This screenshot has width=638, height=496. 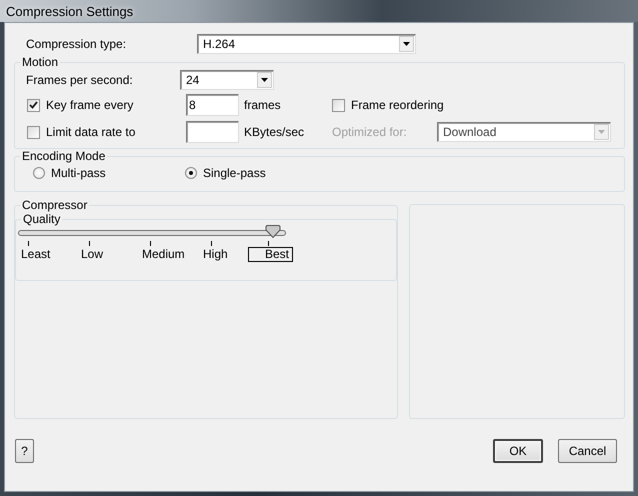 What do you see at coordinates (40, 62) in the screenshot?
I see `group-title: Motion` at bounding box center [40, 62].